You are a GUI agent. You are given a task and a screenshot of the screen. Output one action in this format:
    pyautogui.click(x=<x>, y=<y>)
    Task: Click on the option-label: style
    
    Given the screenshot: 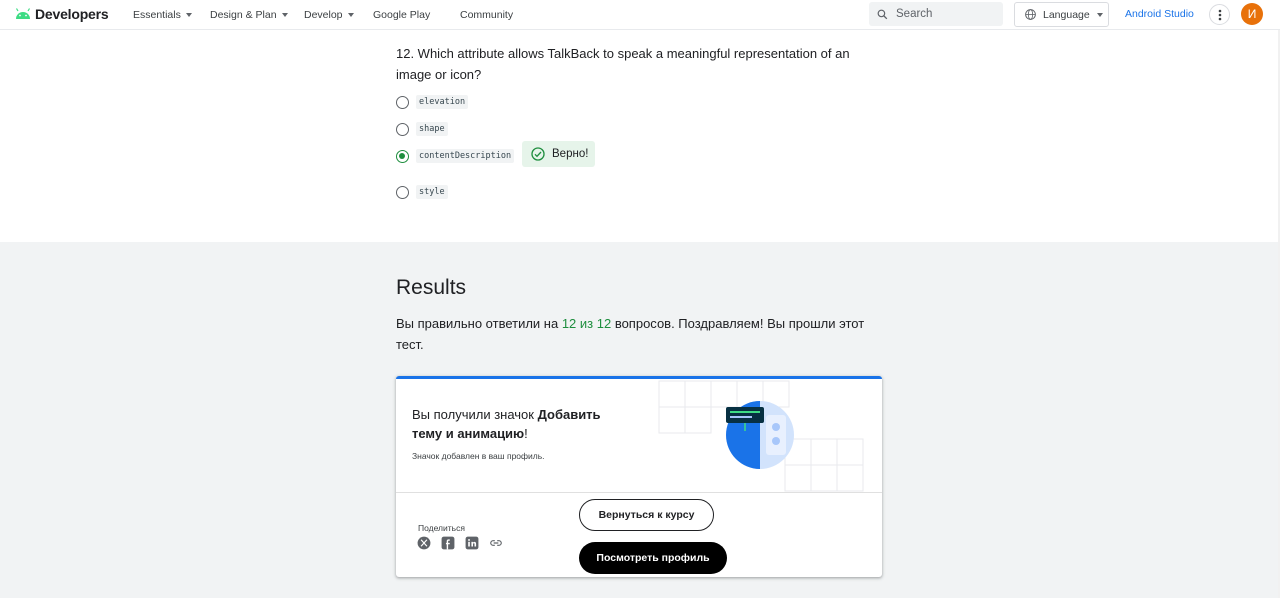 What is the action you would take?
    pyautogui.click(x=432, y=192)
    